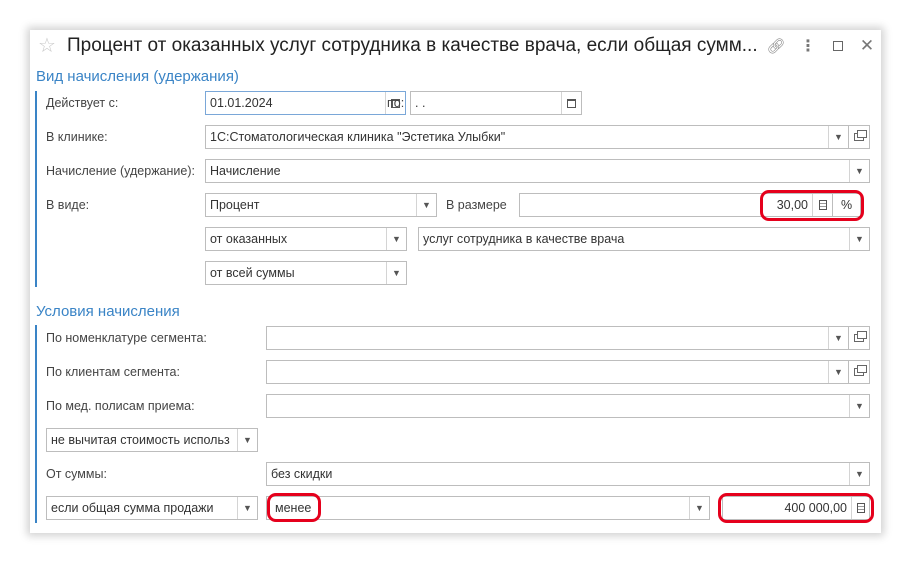 The image size is (913, 567). I want to click on accrual-section-title: Вид начисления (удержания), so click(137, 76).